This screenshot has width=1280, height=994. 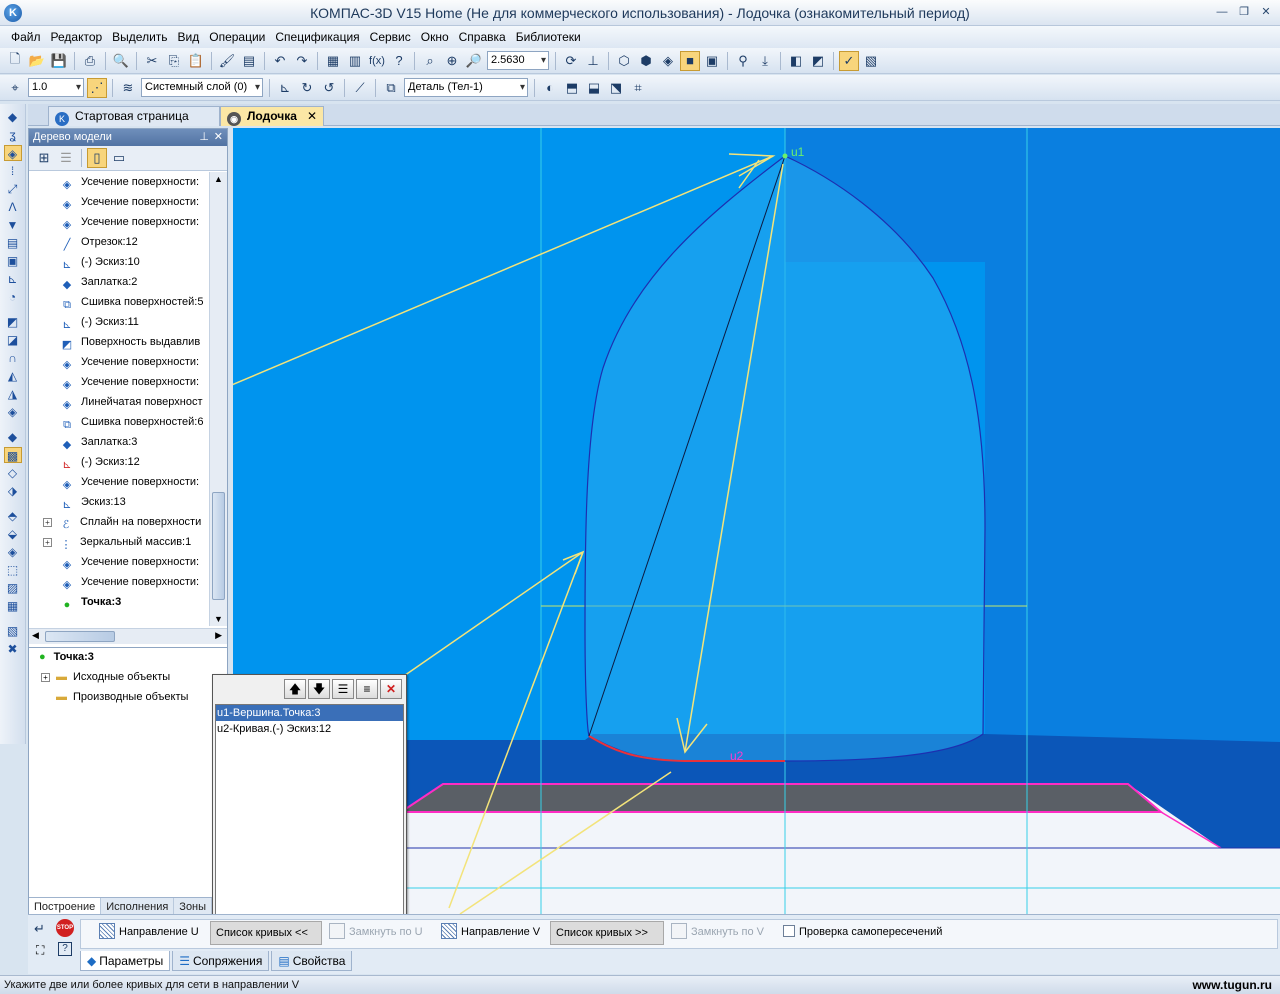 I want to click on menu-help: Справка, so click(x=482, y=37).